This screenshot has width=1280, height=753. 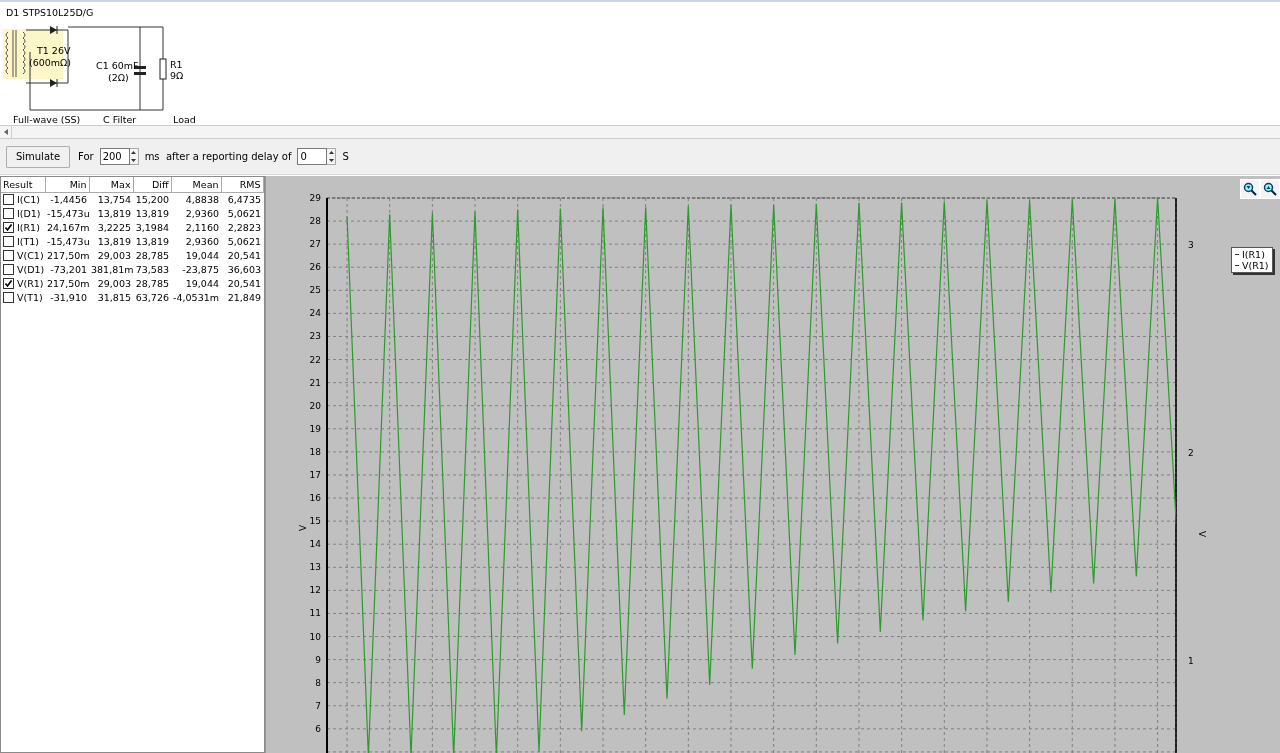 What do you see at coordinates (111, 184) in the screenshot?
I see `column-header: Max` at bounding box center [111, 184].